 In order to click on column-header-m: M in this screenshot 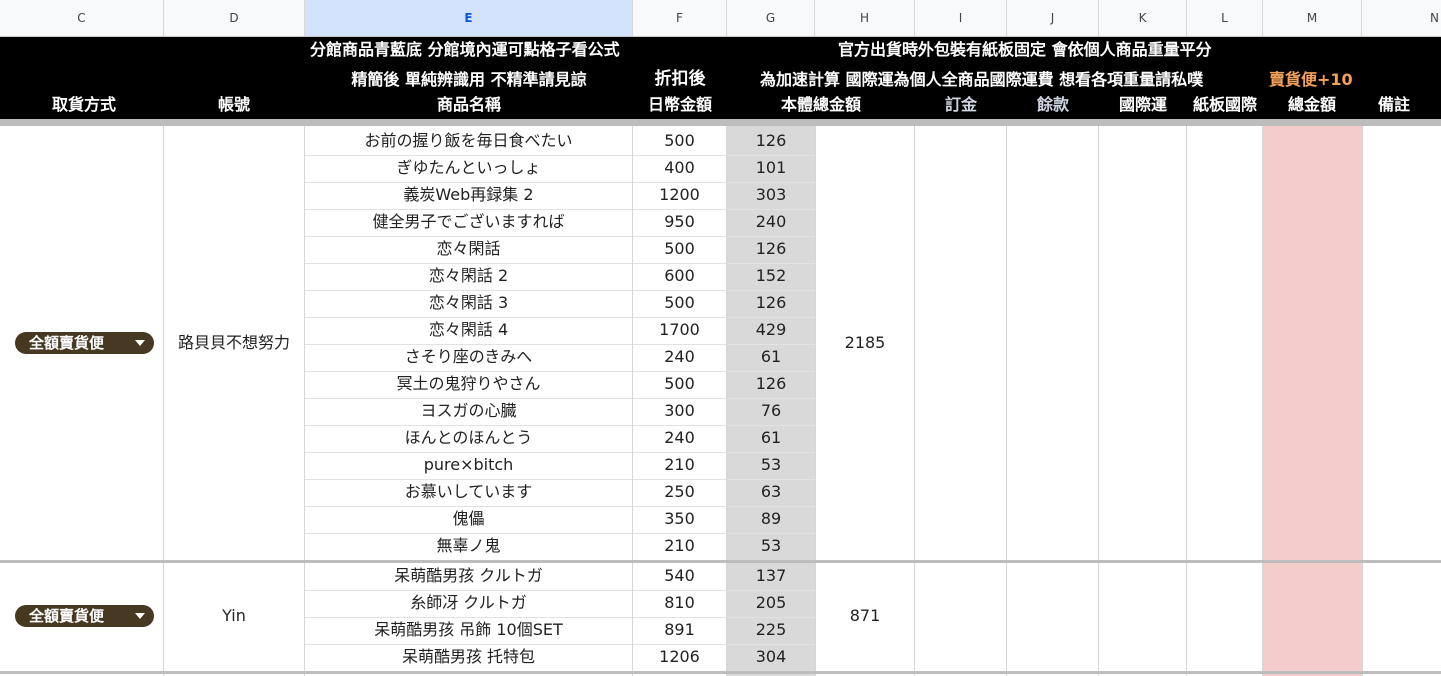, I will do `click(1312, 18)`.